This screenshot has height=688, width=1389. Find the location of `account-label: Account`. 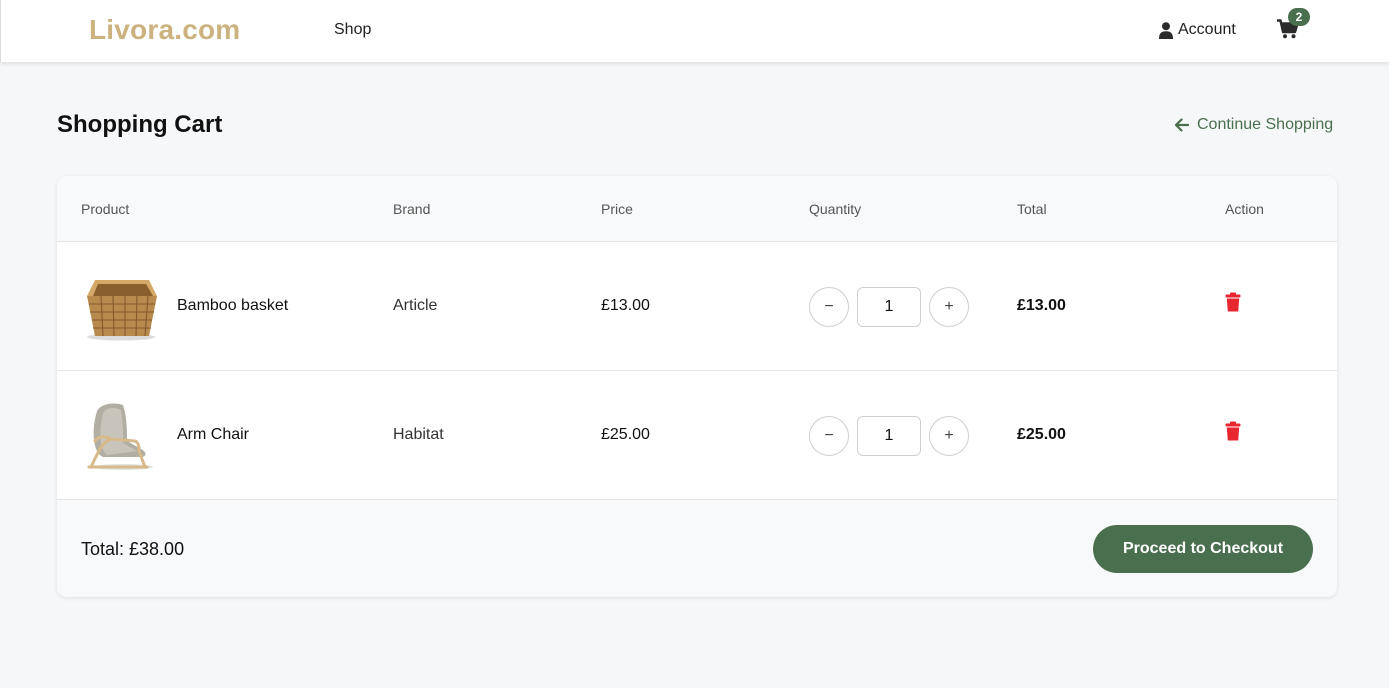

account-label: Account is located at coordinates (1207, 29).